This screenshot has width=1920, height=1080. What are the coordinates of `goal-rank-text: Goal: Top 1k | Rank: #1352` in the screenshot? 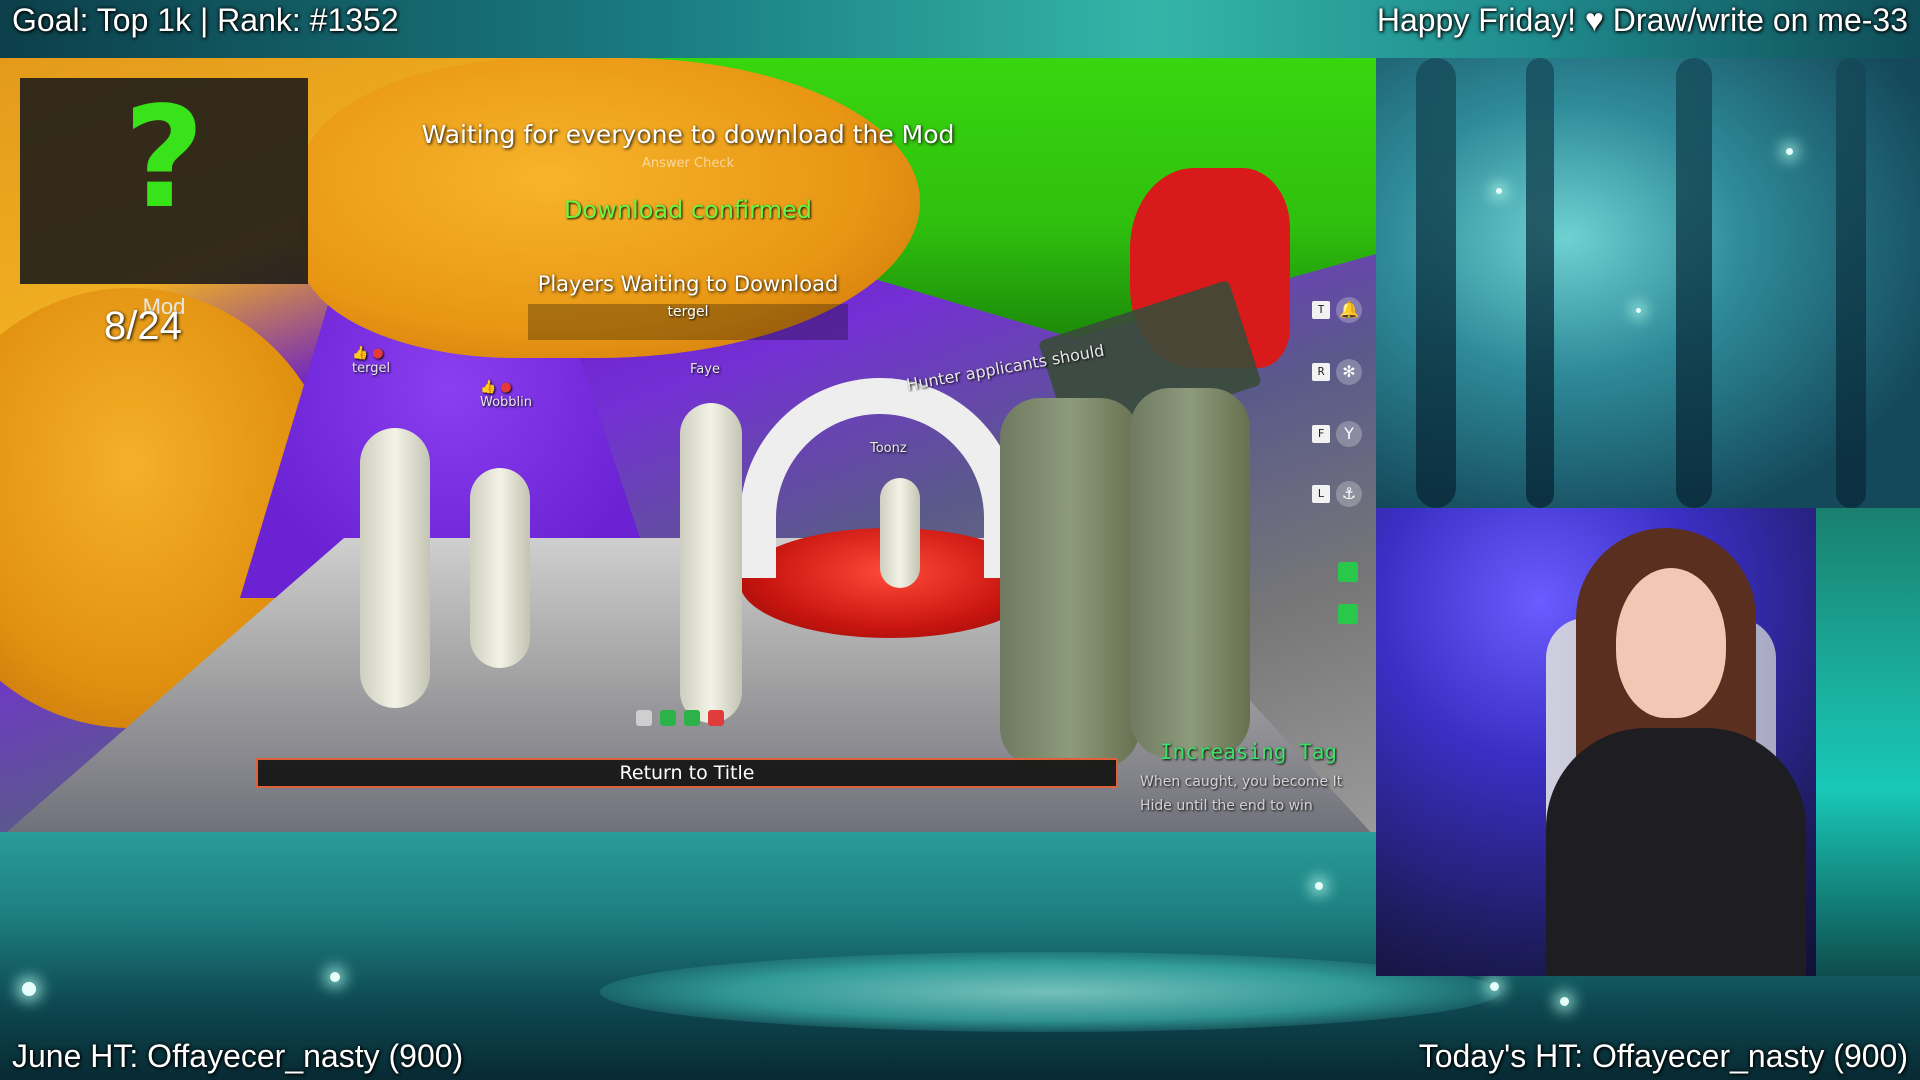 It's located at (205, 20).